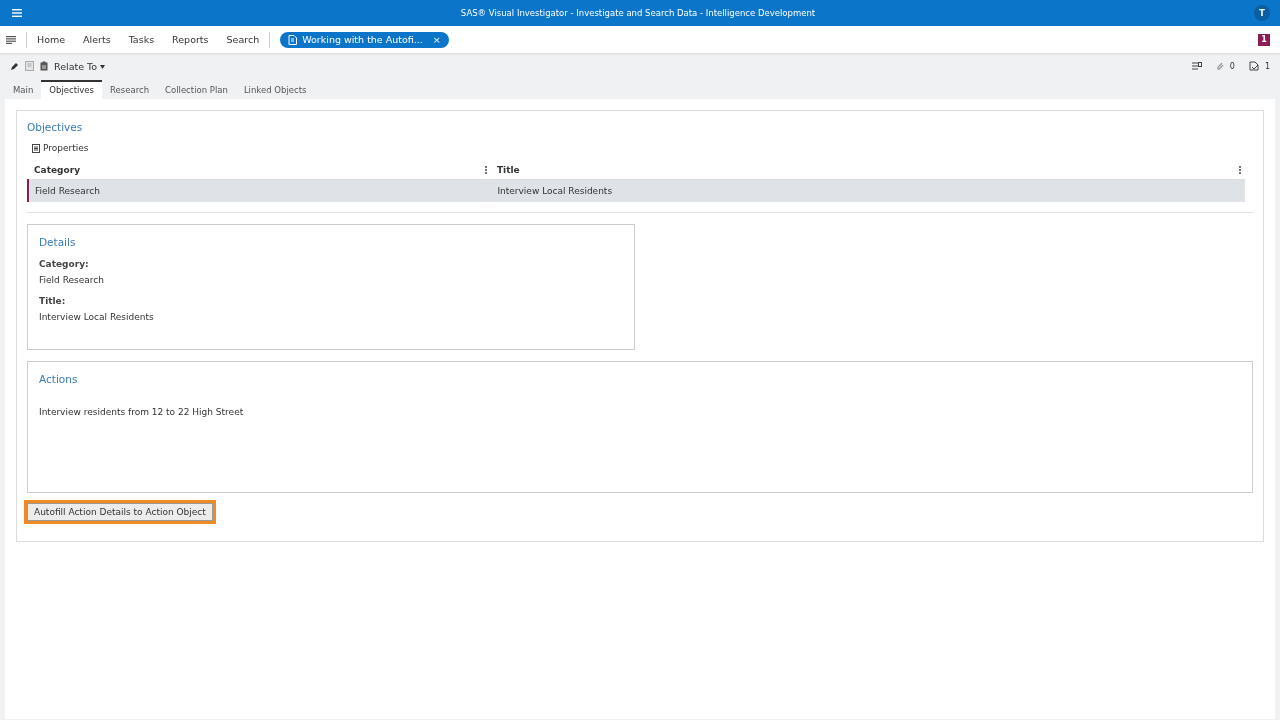 This screenshot has width=1280, height=720. I want to click on action-text: Interview residents from 12 to 22 High Street, so click(142, 412).